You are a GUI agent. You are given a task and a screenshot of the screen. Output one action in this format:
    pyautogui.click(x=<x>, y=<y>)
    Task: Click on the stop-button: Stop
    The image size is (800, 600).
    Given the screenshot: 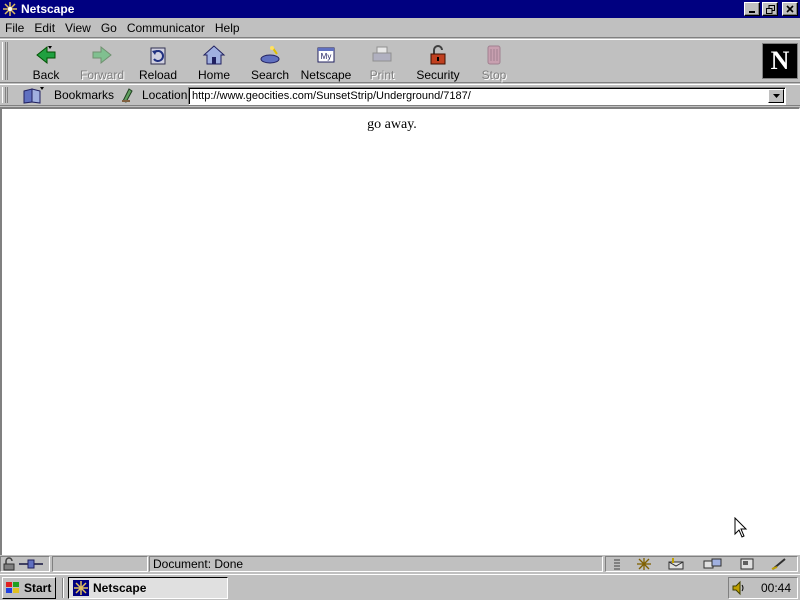 What is the action you would take?
    pyautogui.click(x=494, y=62)
    